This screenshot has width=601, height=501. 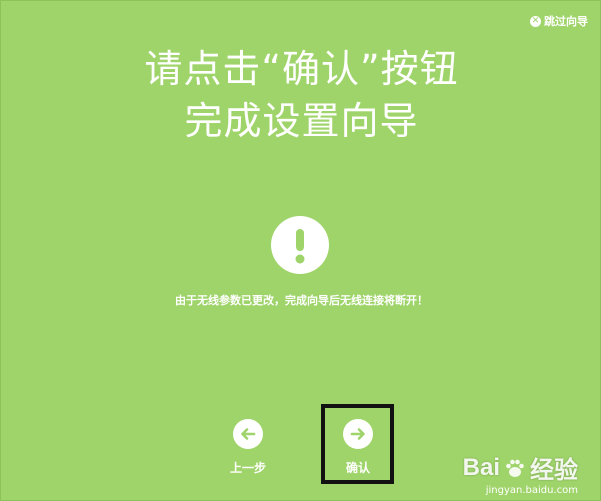 What do you see at coordinates (554, 470) in the screenshot?
I see `watermark-brand-2: 经验` at bounding box center [554, 470].